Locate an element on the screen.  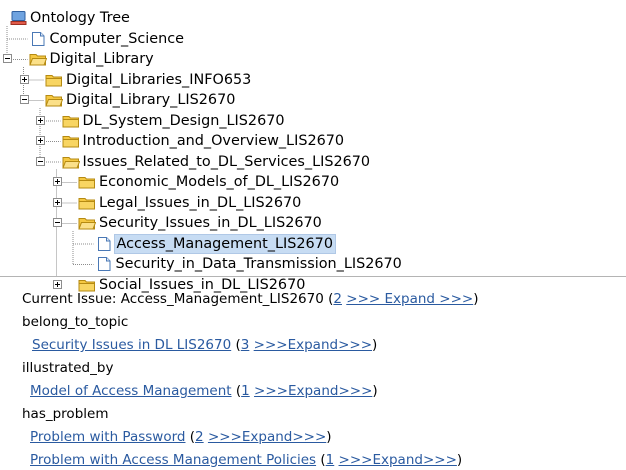
current-issue-expand-link: >>> Expand >>> is located at coordinates (409, 299).